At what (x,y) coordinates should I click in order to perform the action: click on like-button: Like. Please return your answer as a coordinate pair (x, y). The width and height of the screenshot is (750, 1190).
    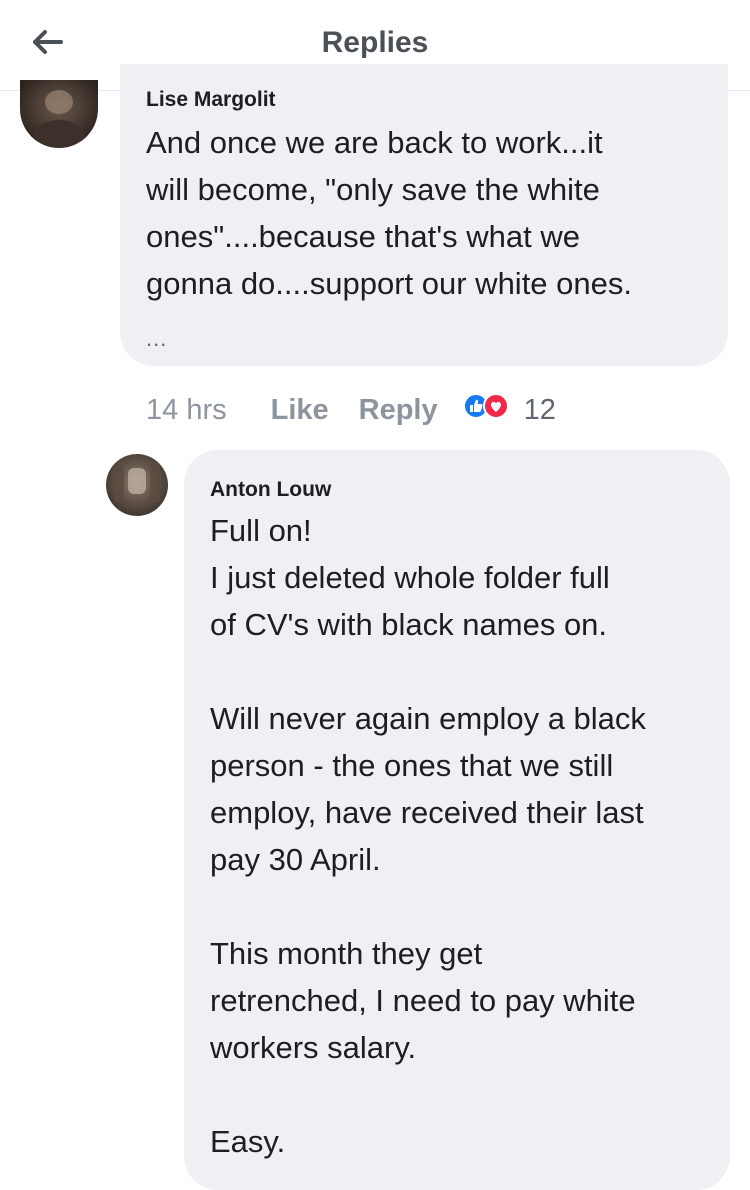
    Looking at the image, I should click on (300, 410).